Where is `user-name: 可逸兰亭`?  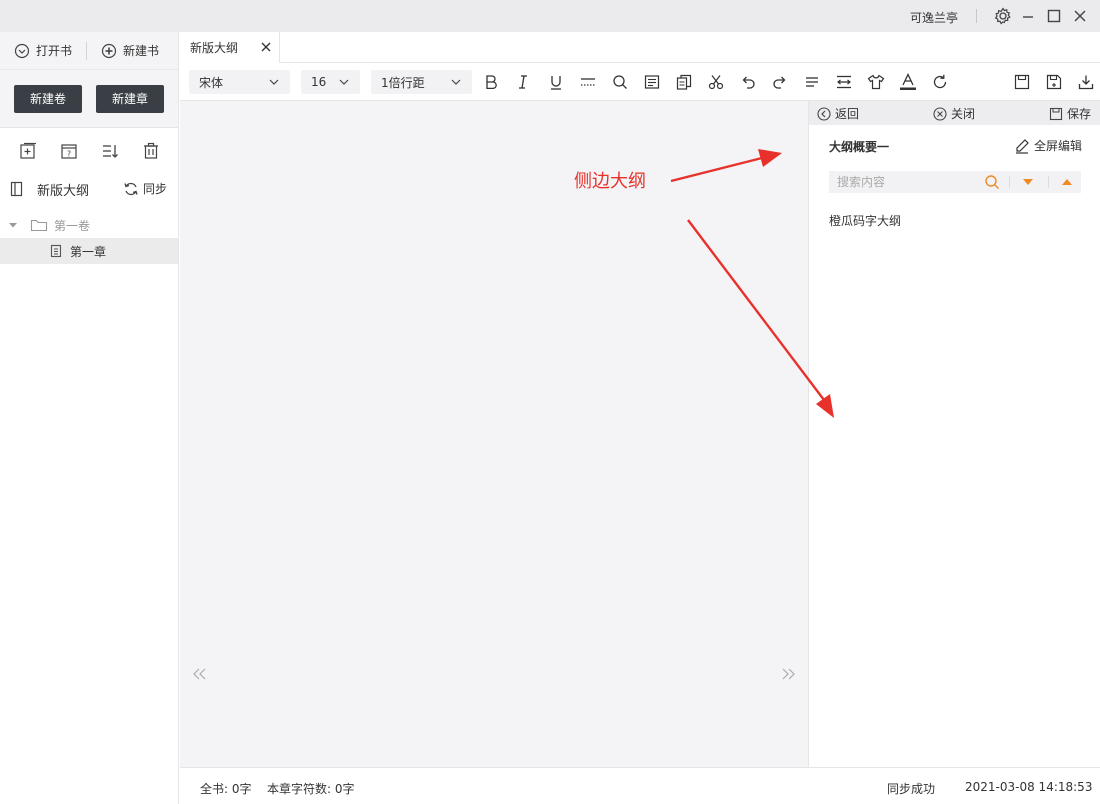 user-name: 可逸兰亭 is located at coordinates (934, 17).